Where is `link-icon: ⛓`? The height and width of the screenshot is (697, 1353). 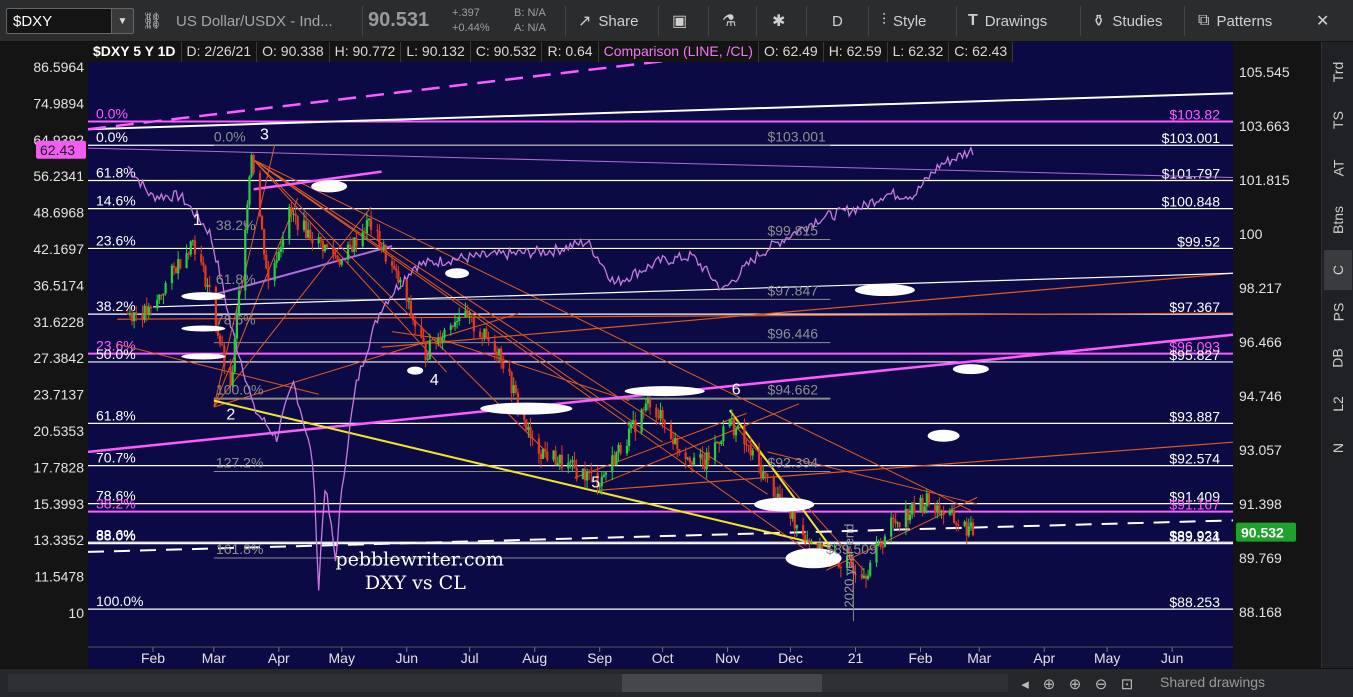
link-icon: ⛓ is located at coordinates (155, 21).